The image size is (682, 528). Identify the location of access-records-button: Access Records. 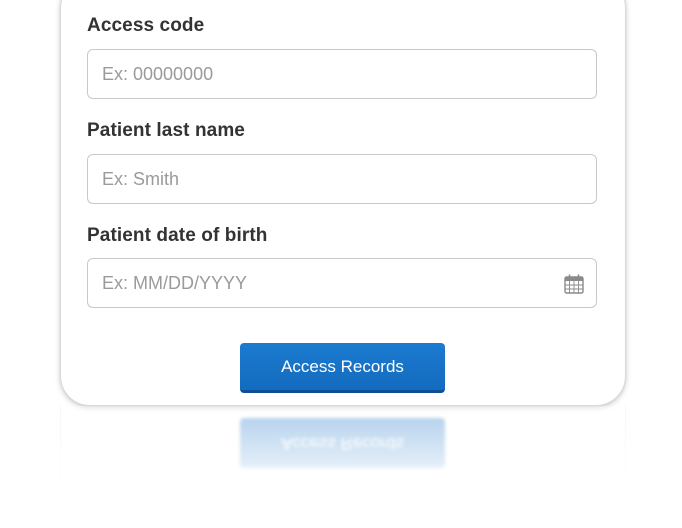
(342, 368).